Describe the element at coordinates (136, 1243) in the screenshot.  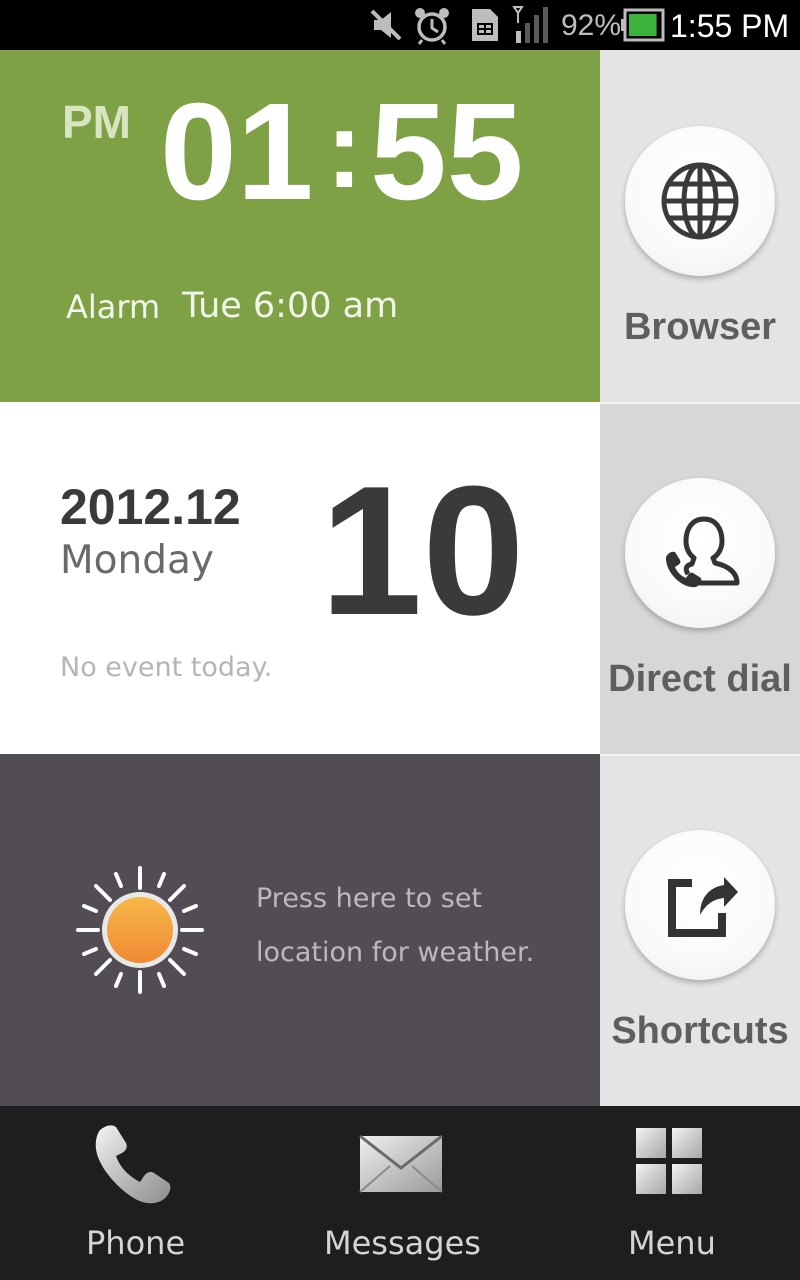
I see `phone-label: Phone` at that location.